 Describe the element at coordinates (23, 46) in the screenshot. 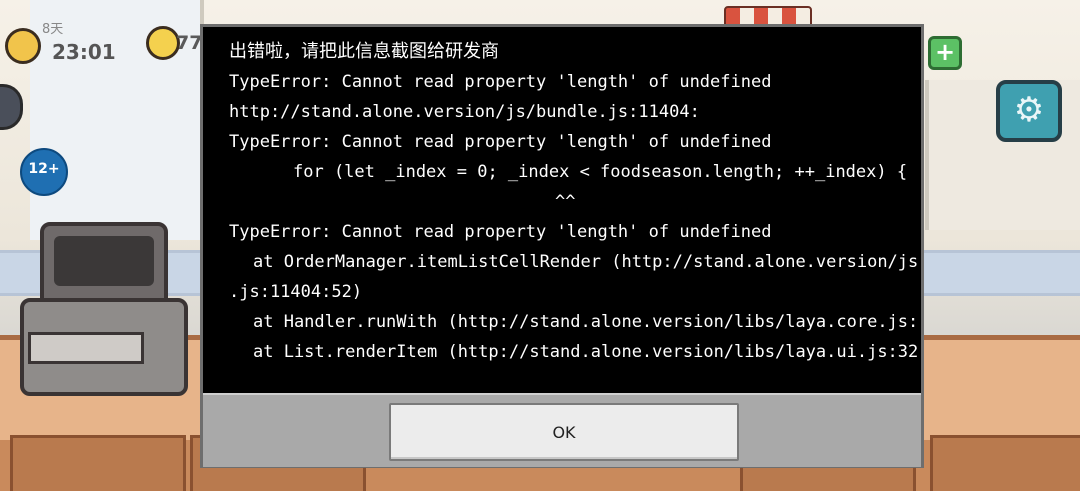

I see `coin-icon` at that location.